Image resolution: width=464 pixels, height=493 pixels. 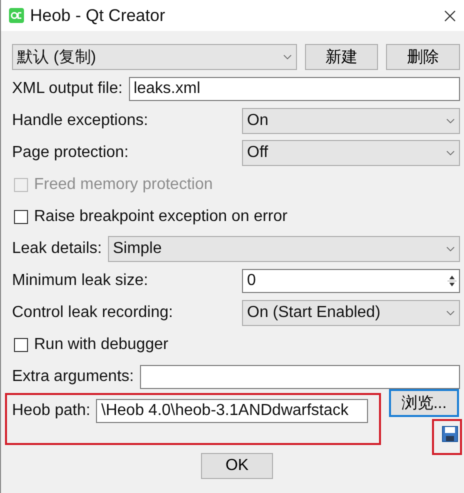 What do you see at coordinates (232, 411) in the screenshot?
I see `path-field: \Heob 4.0\heob-3.1ANDdwarfstack` at bounding box center [232, 411].